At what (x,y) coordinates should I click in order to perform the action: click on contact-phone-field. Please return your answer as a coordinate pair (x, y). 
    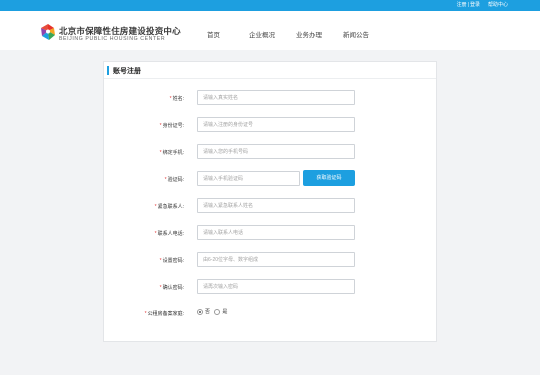
    Looking at the image, I should click on (276, 232).